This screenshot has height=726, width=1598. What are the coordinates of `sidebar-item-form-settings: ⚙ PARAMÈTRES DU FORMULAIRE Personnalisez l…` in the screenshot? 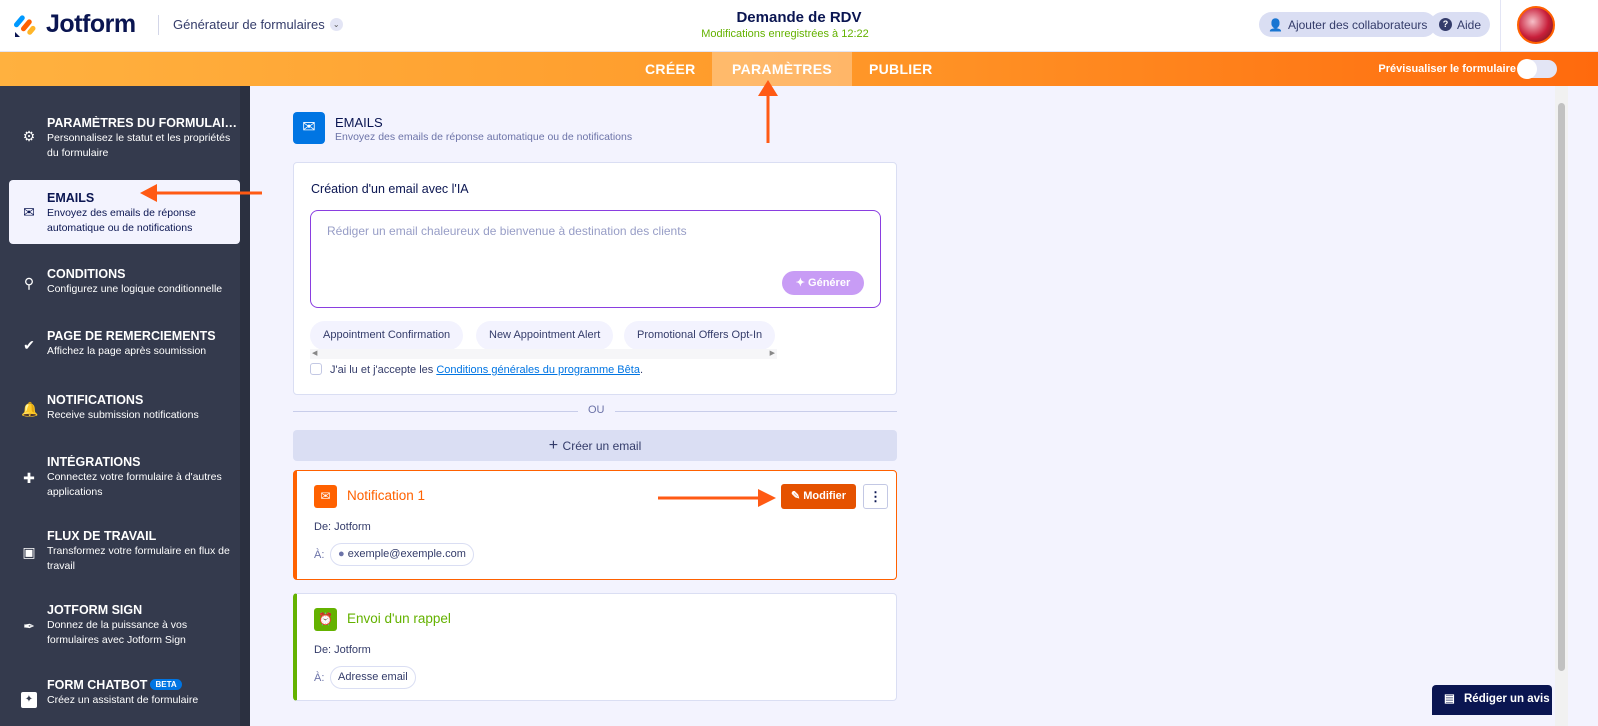 It's located at (124, 138).